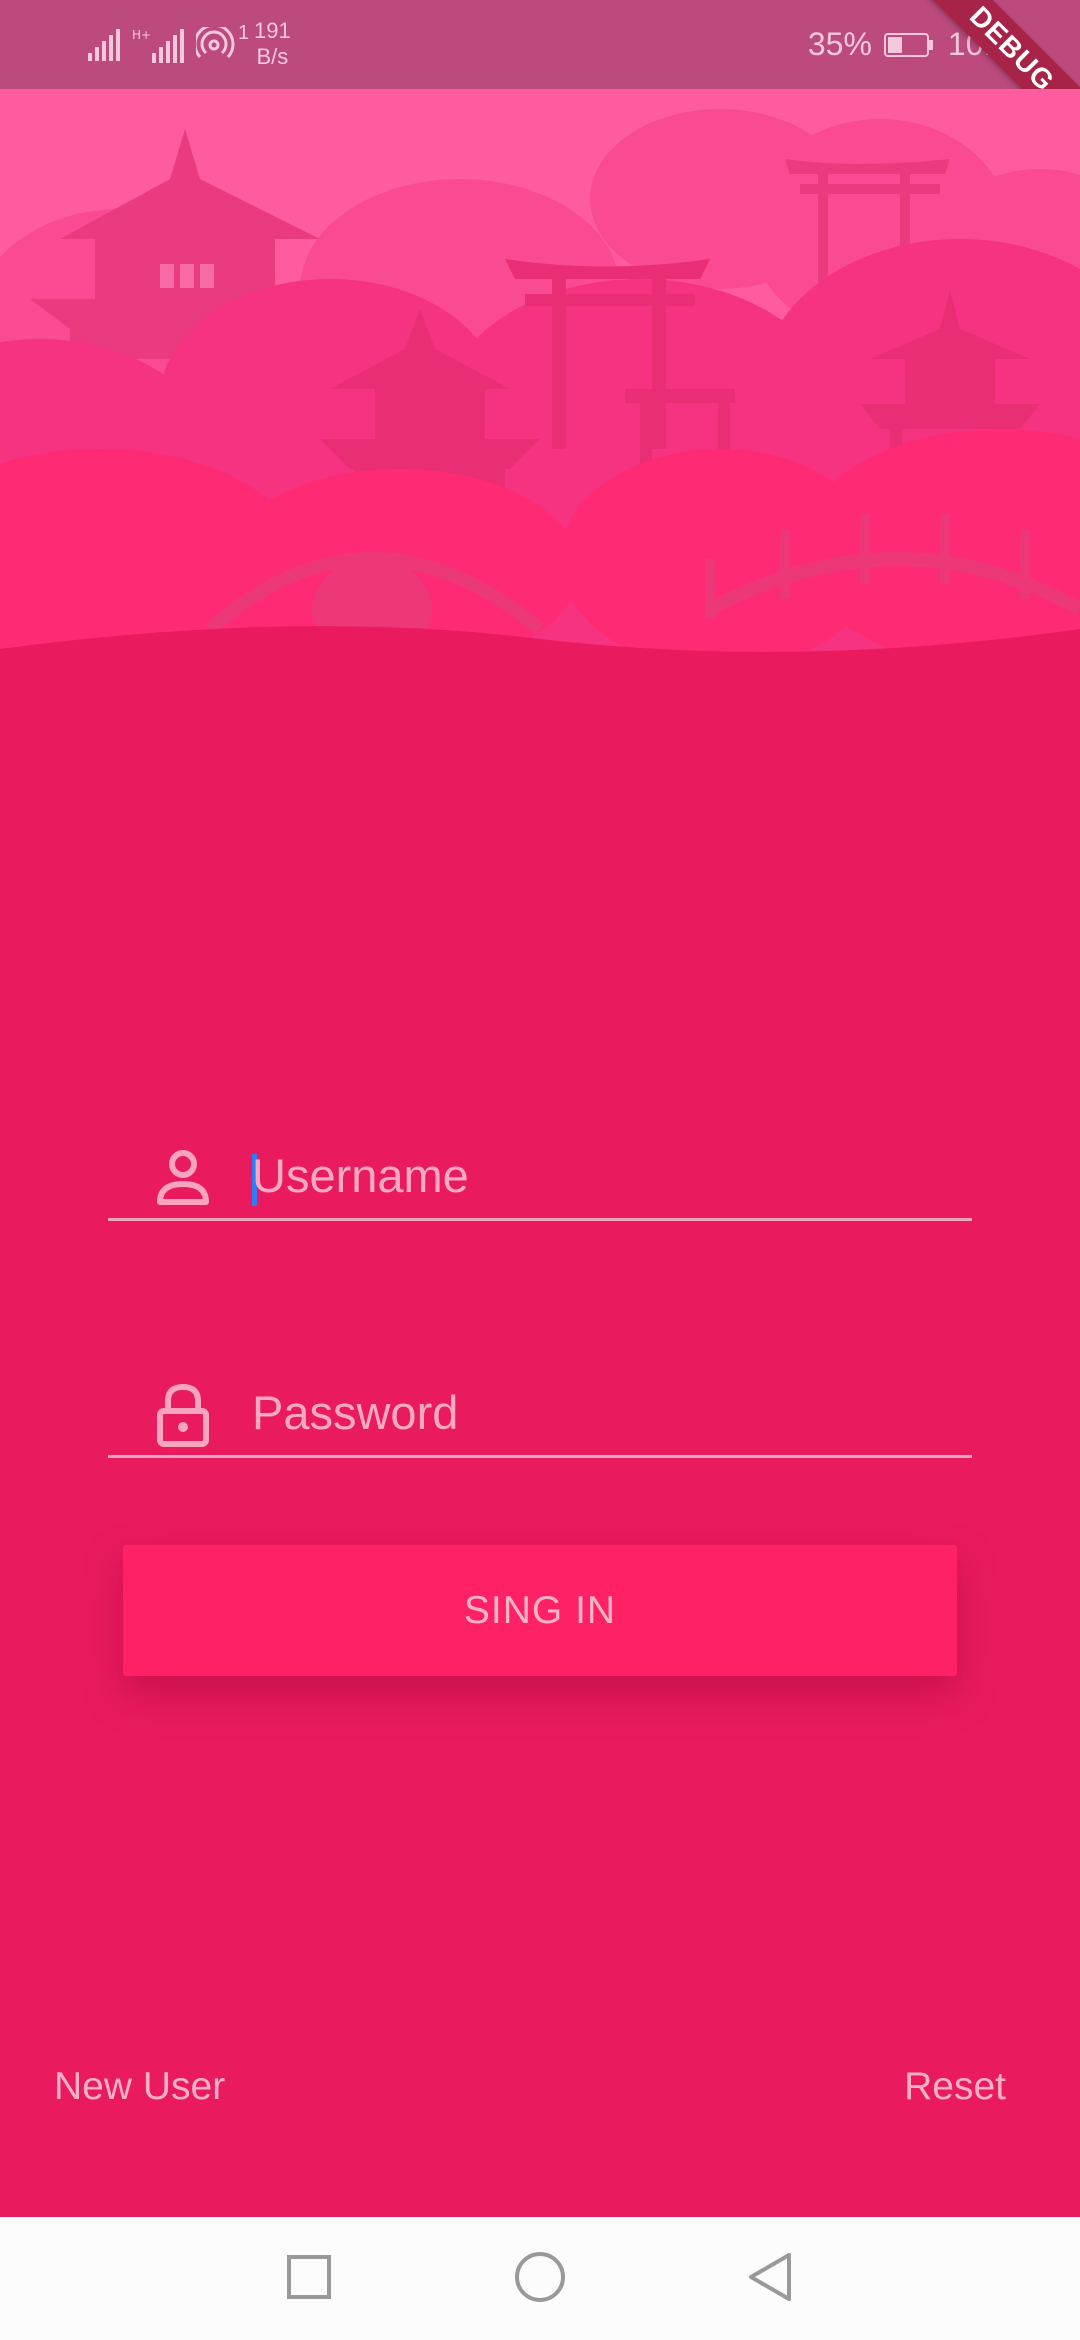  I want to click on status-left-icons: H+ 1, so click(167, 45).